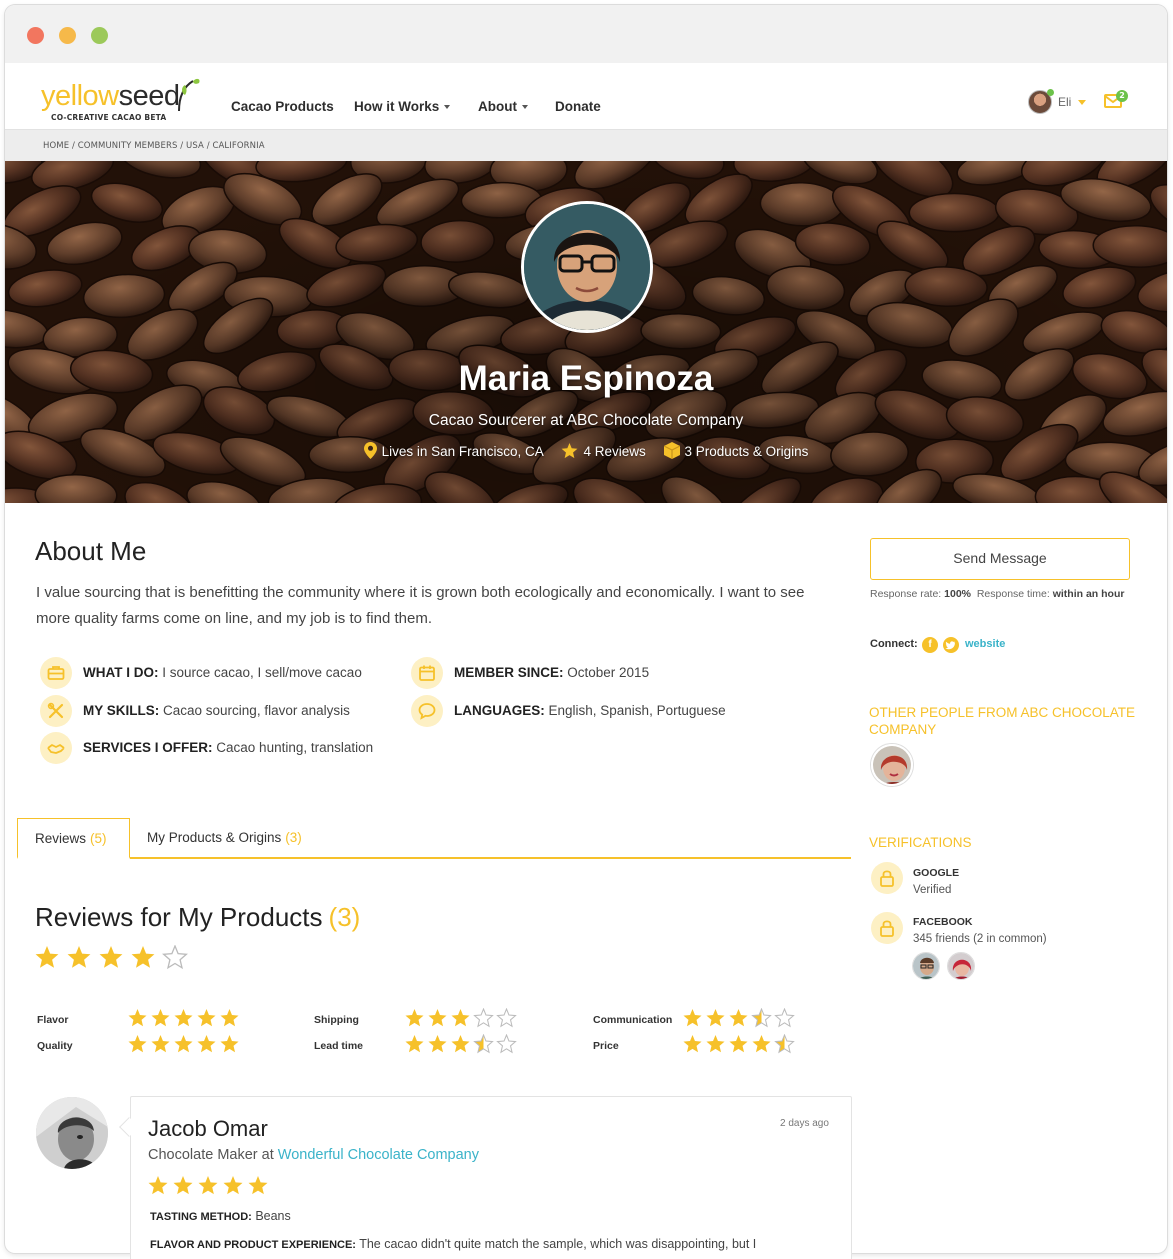 Image resolution: width=1173 pixels, height=1259 pixels. What do you see at coordinates (80, 96) in the screenshot?
I see `logo-text-yellow: yellow` at bounding box center [80, 96].